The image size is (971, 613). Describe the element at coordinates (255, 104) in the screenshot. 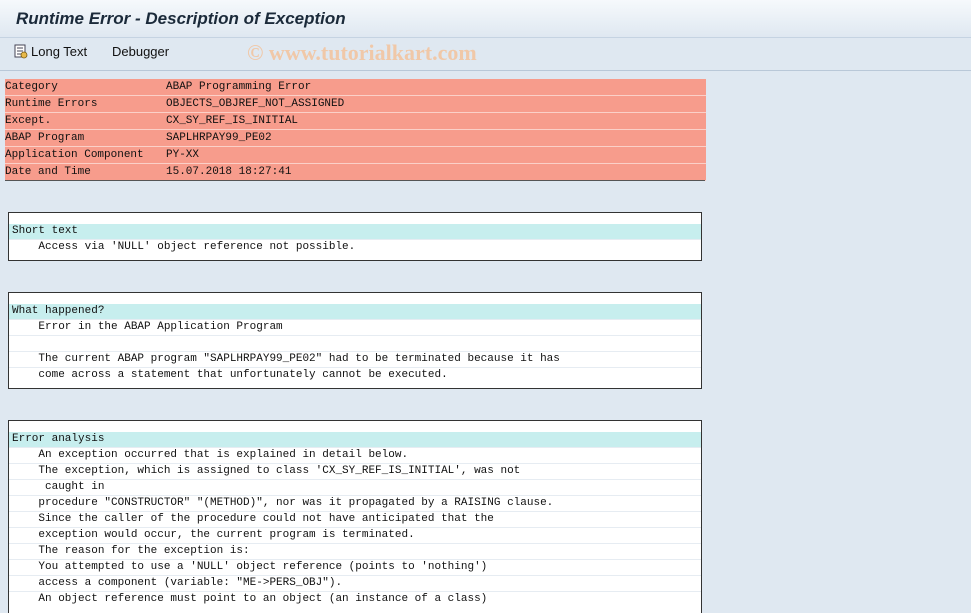

I see `header-value: OBJECTS_OBJREF_NOT_ASSIGNED` at that location.